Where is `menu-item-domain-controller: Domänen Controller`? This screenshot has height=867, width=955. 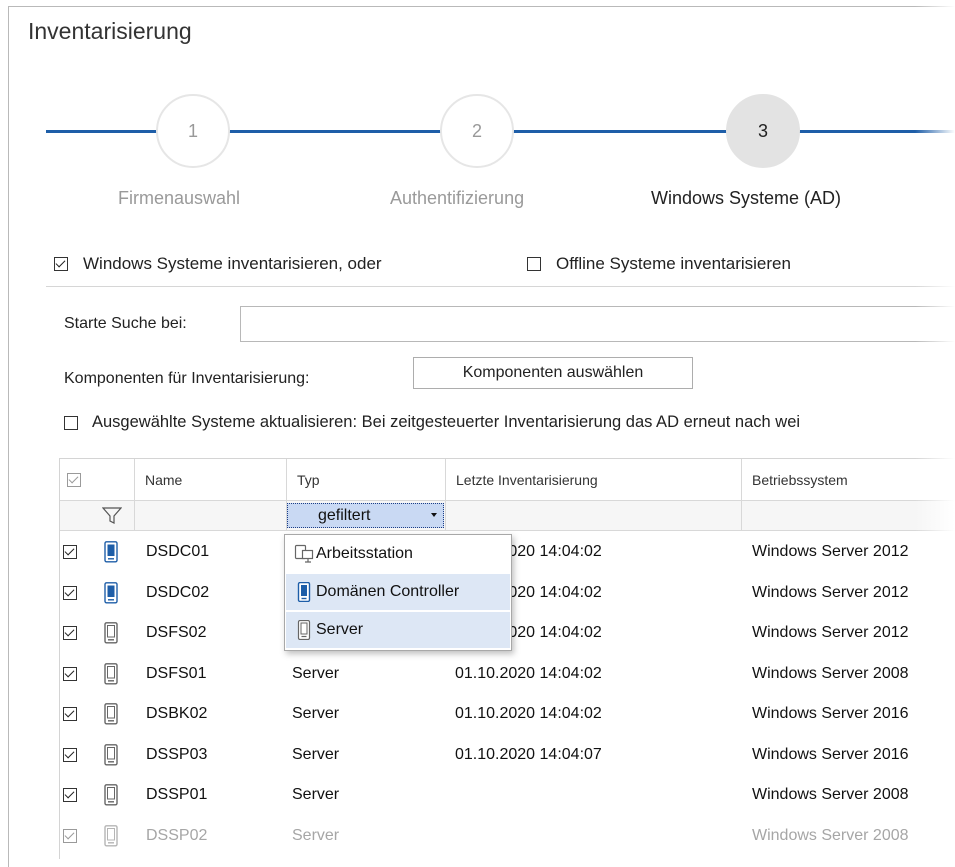 menu-item-domain-controller: Domänen Controller is located at coordinates (398, 592).